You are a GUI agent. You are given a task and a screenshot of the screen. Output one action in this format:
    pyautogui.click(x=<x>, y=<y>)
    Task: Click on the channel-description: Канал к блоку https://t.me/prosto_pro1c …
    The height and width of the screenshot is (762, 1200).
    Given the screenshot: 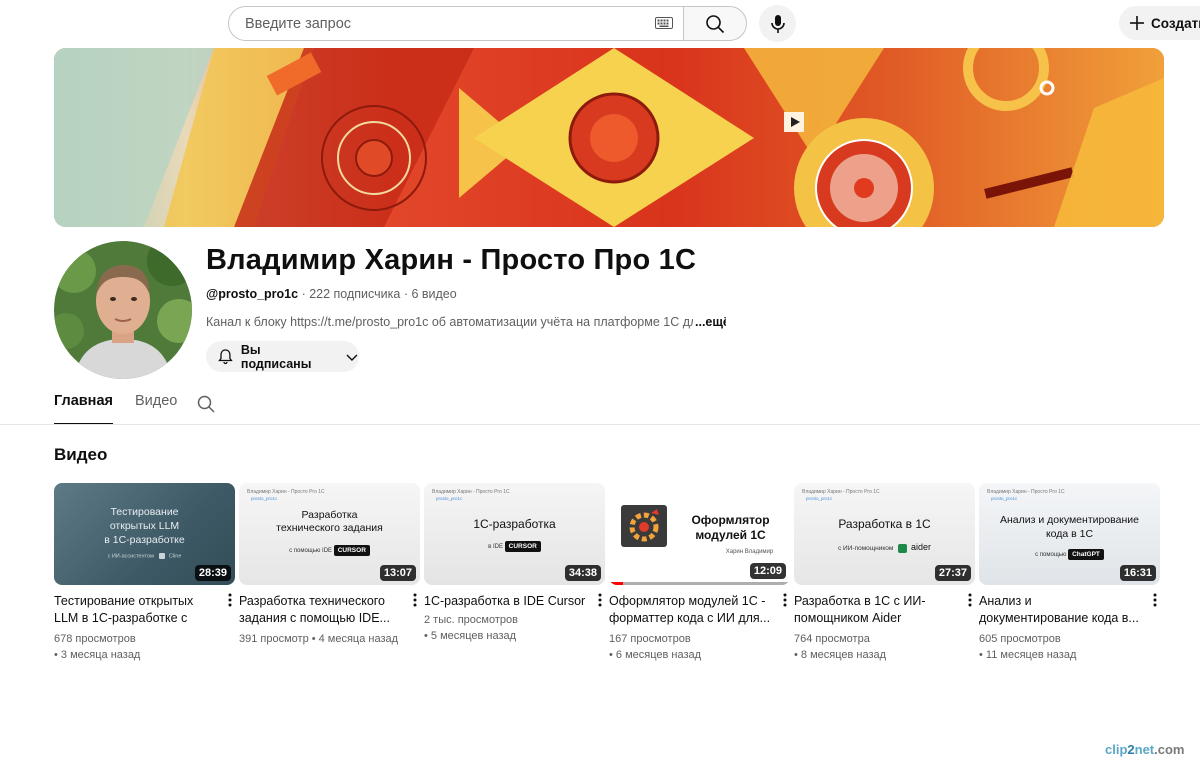 What is the action you would take?
    pyautogui.click(x=466, y=322)
    